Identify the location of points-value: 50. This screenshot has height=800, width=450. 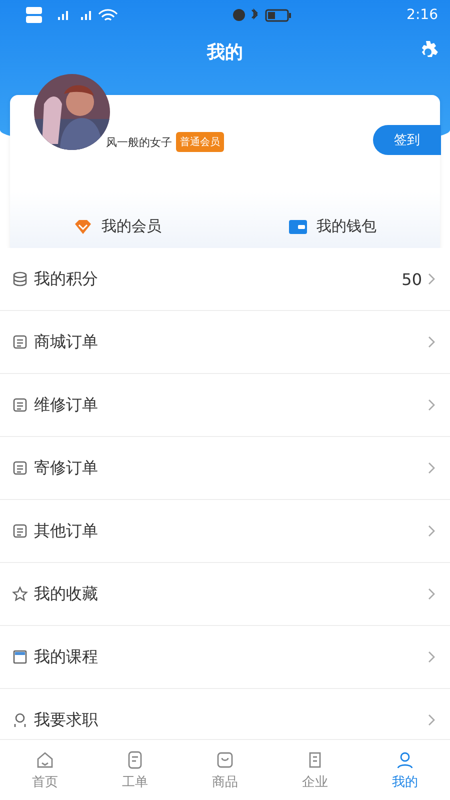
(412, 279).